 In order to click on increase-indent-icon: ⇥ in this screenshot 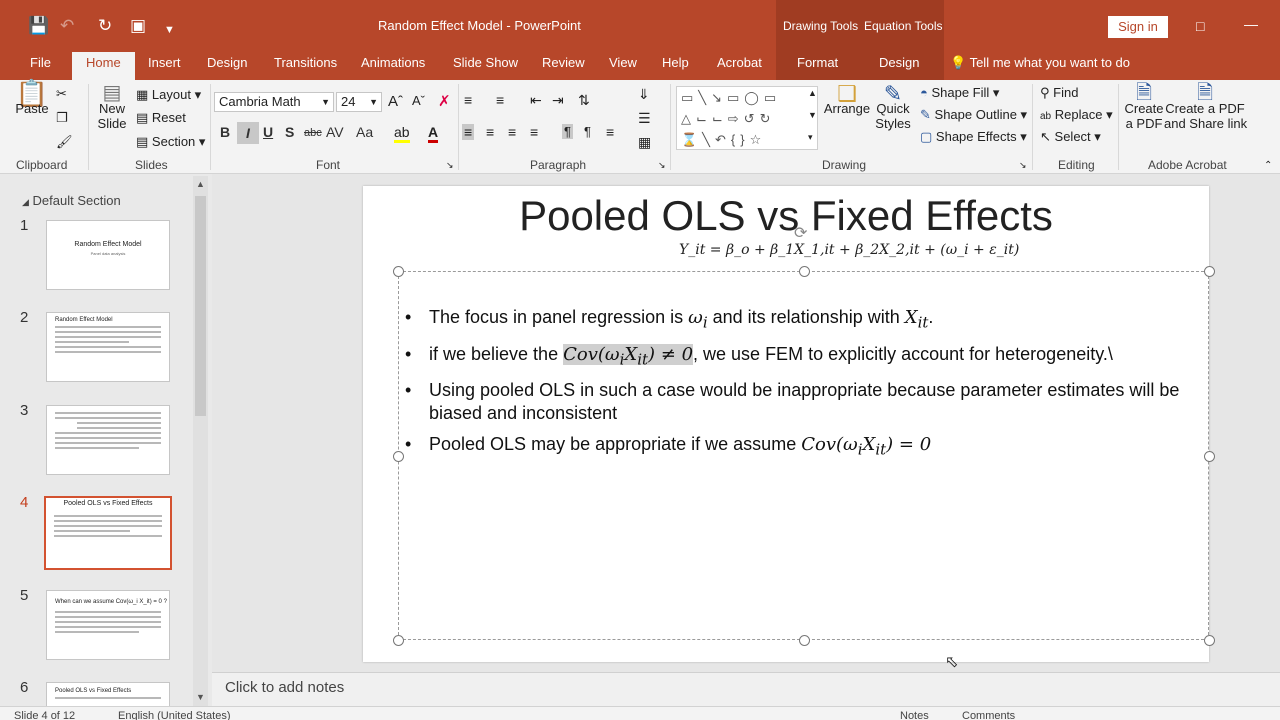, I will do `click(558, 100)`.